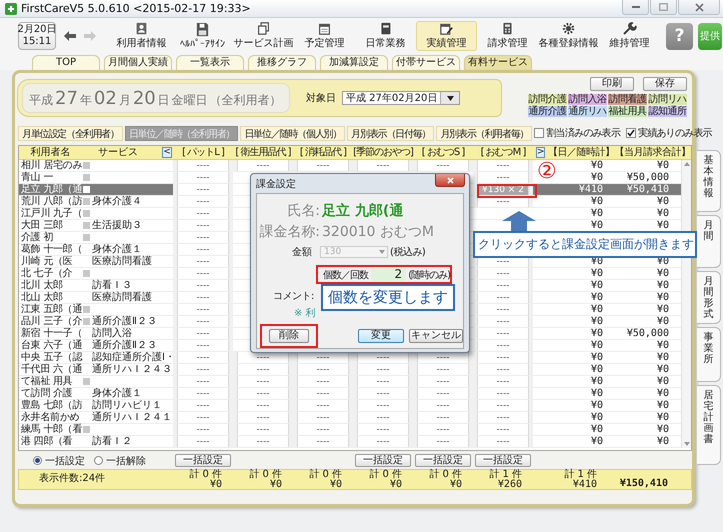 The image size is (723, 532). What do you see at coordinates (50, 298) in the screenshot?
I see `user-name-cell: 北山 太郎` at bounding box center [50, 298].